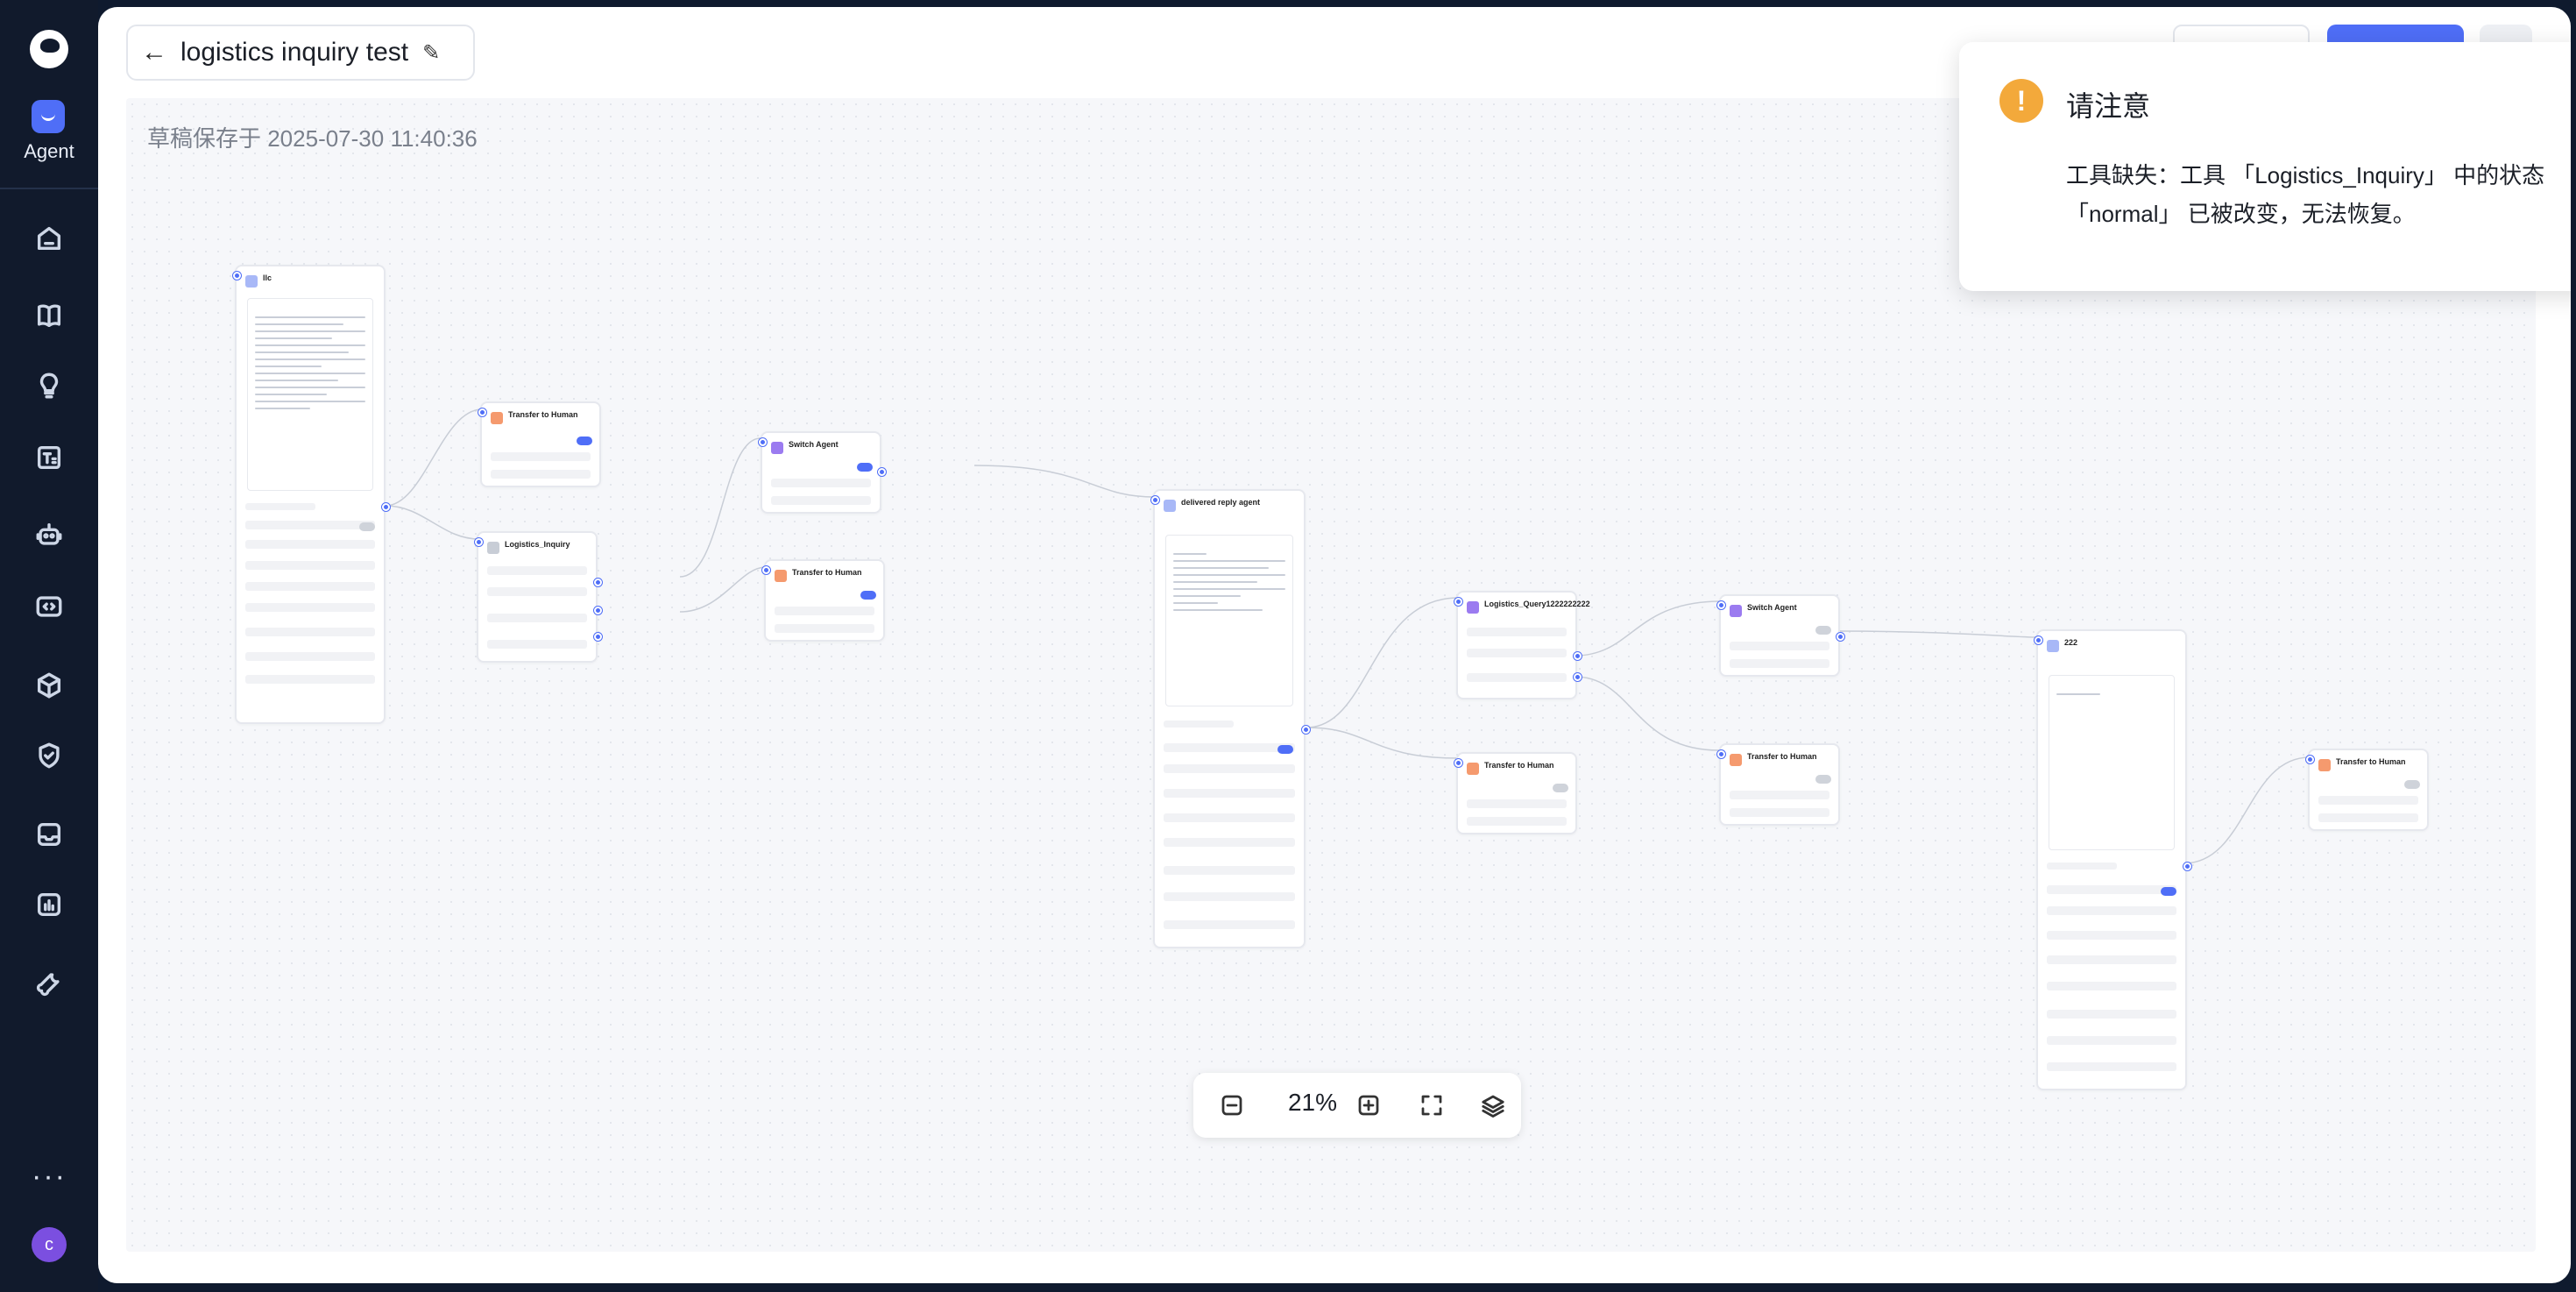 Image resolution: width=2576 pixels, height=1292 pixels. Describe the element at coordinates (312, 139) in the screenshot. I see `draft-status: 草稿保存于 2025-07-30 11:40:36` at that location.